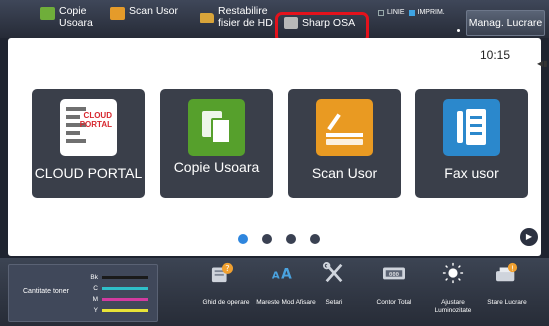 The height and width of the screenshot is (326, 549). I want to click on tile-cloud-portal: CLOUD PORTAL CLOUD PORTAL, so click(88, 143).